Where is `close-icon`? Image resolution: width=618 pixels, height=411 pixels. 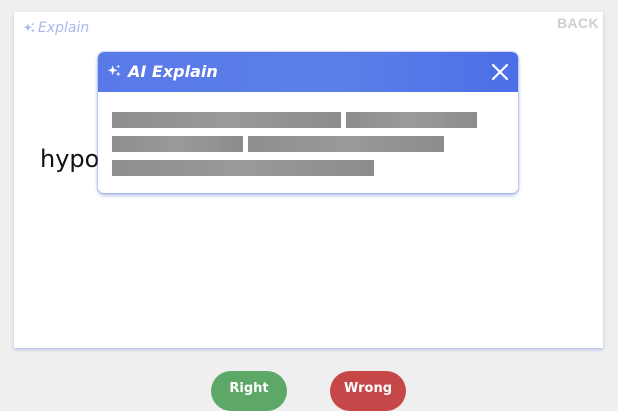 close-icon is located at coordinates (500, 72).